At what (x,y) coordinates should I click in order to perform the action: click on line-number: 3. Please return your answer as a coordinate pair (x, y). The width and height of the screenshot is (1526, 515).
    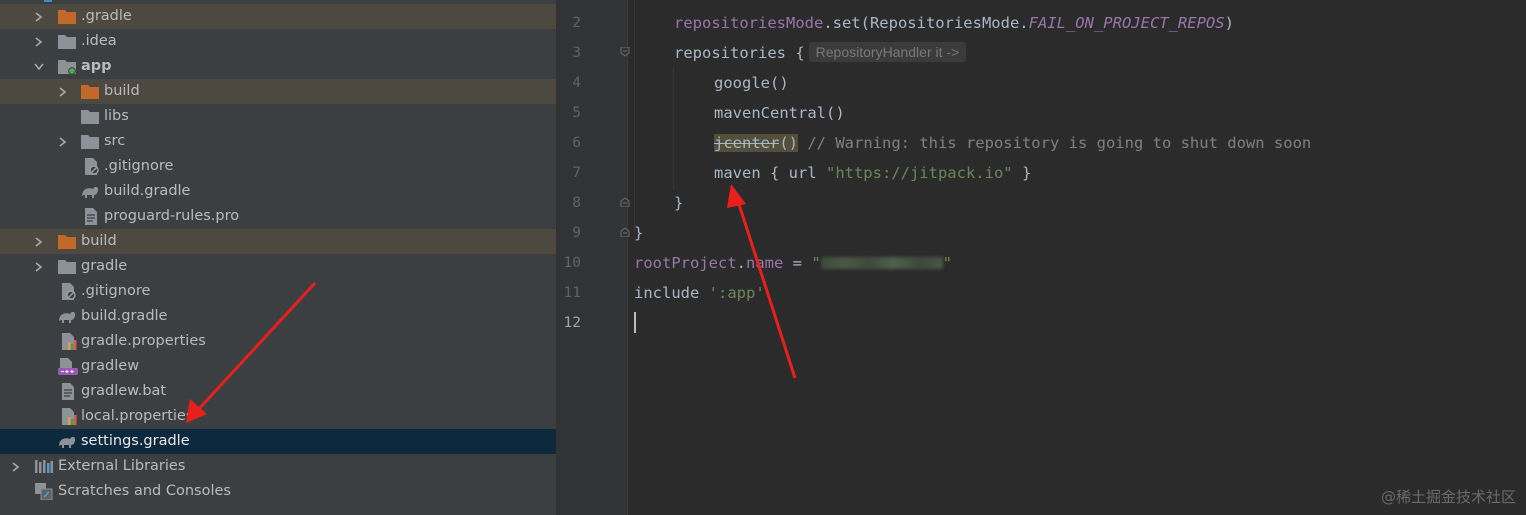
    Looking at the image, I should click on (576, 53).